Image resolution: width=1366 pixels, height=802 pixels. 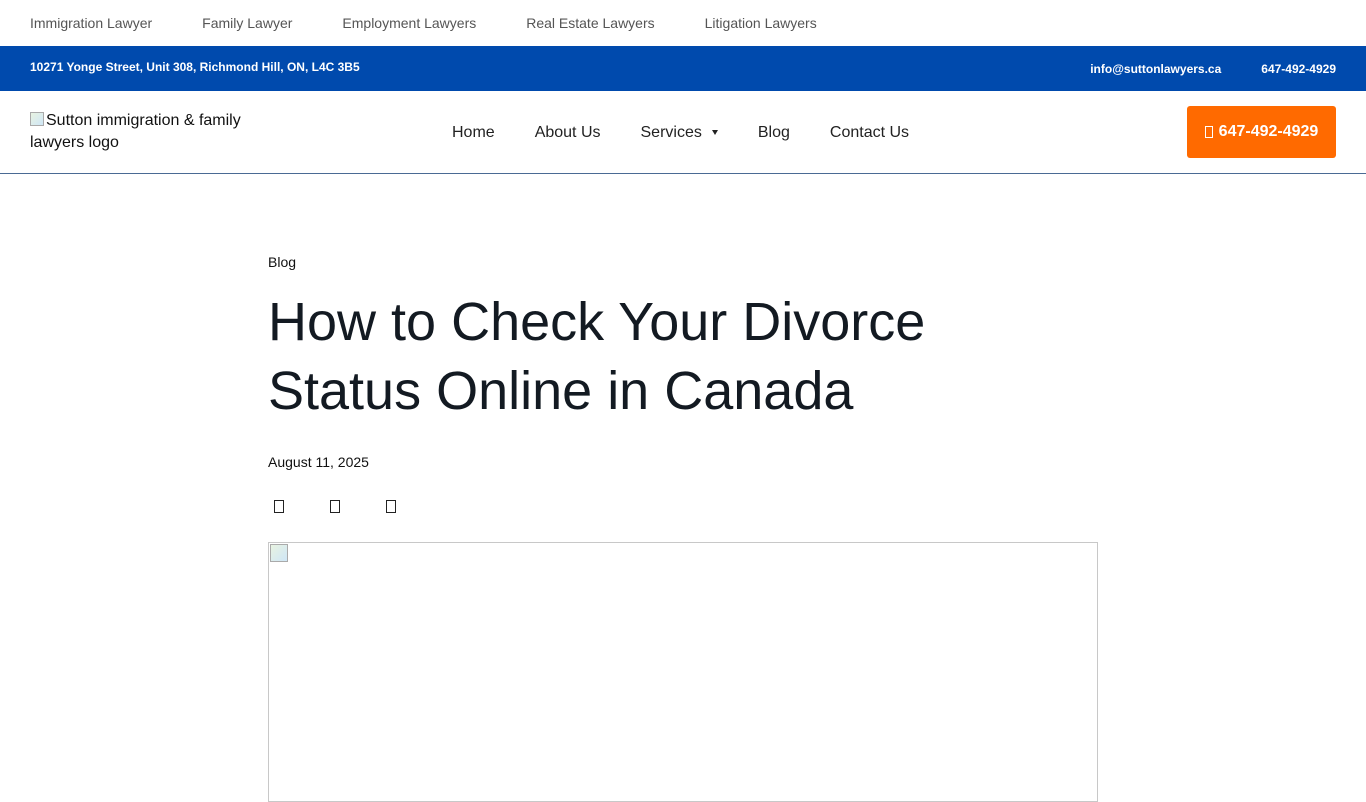 I want to click on site-logo: Sutton immigration & family lawyers logo, so click(x=150, y=132).